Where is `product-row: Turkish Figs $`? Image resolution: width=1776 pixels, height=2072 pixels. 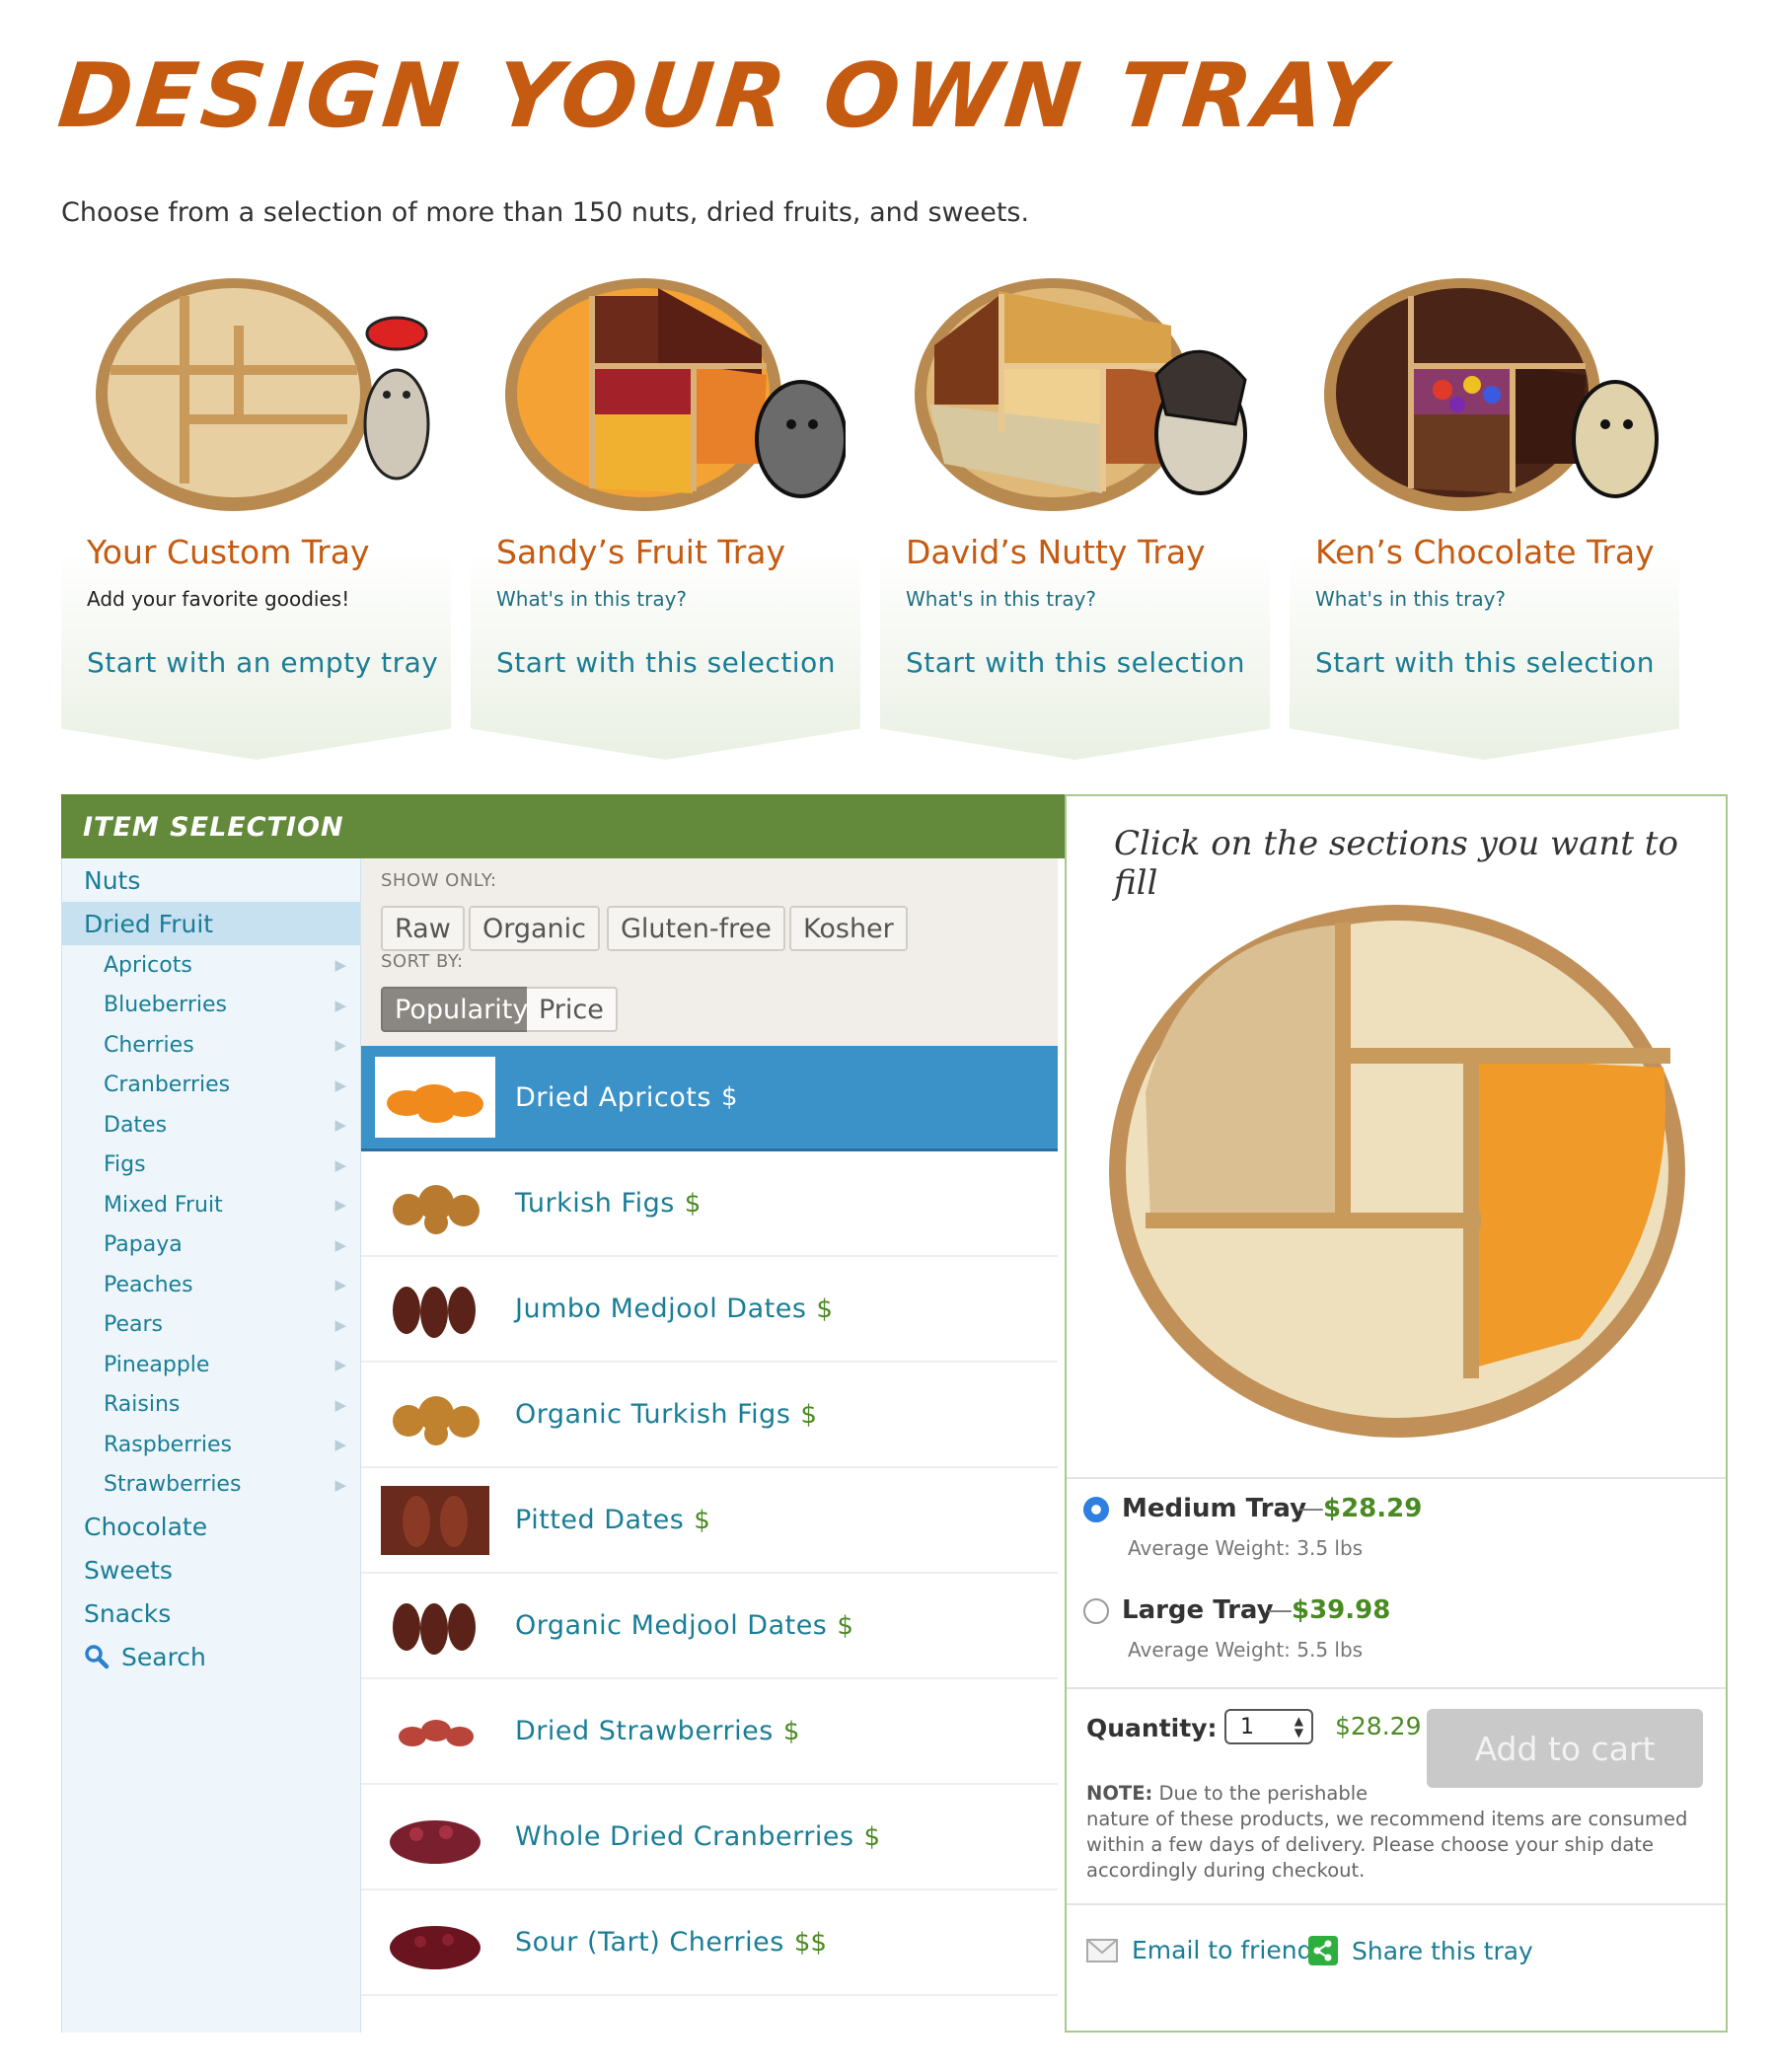
product-row: Turkish Figs $ is located at coordinates (710, 1204).